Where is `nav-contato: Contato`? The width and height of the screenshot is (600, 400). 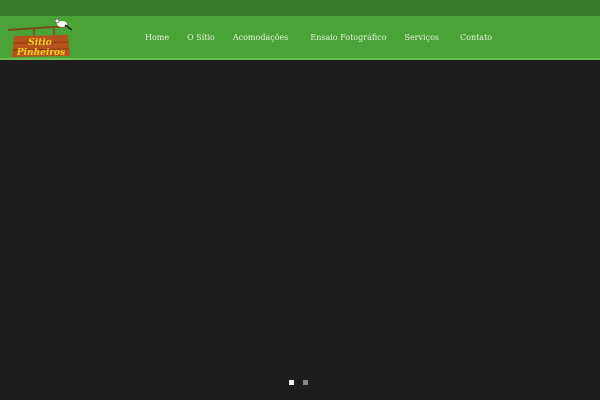
nav-contato: Contato is located at coordinates (476, 37).